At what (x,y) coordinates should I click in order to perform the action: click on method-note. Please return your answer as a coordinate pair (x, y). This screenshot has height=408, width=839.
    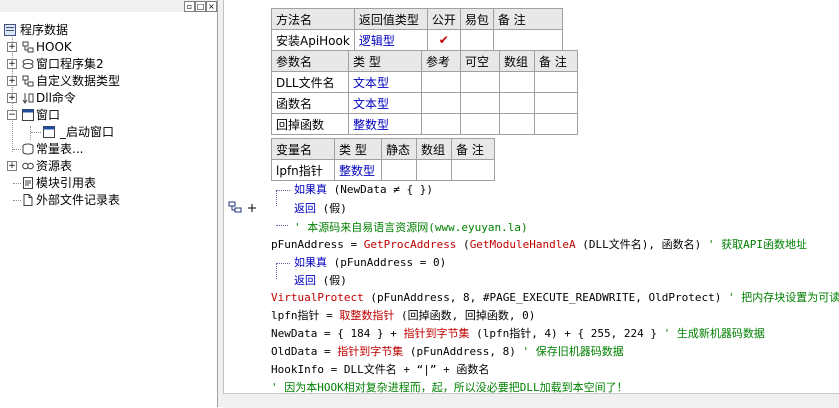
    Looking at the image, I should click on (527, 40).